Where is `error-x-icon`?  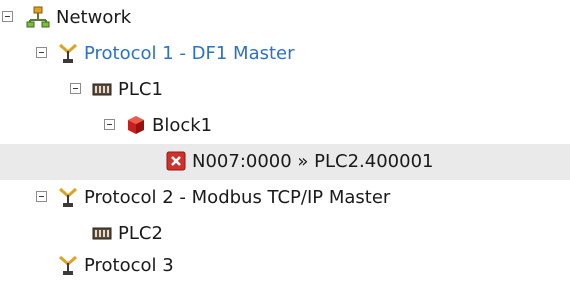 error-x-icon is located at coordinates (176, 161).